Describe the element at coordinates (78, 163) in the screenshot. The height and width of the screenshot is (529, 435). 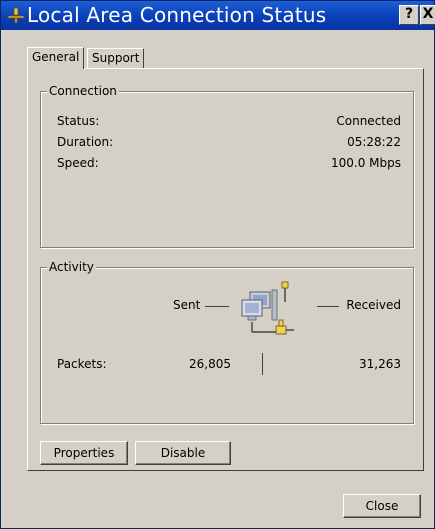
I see `speed-label: Speed:` at that location.